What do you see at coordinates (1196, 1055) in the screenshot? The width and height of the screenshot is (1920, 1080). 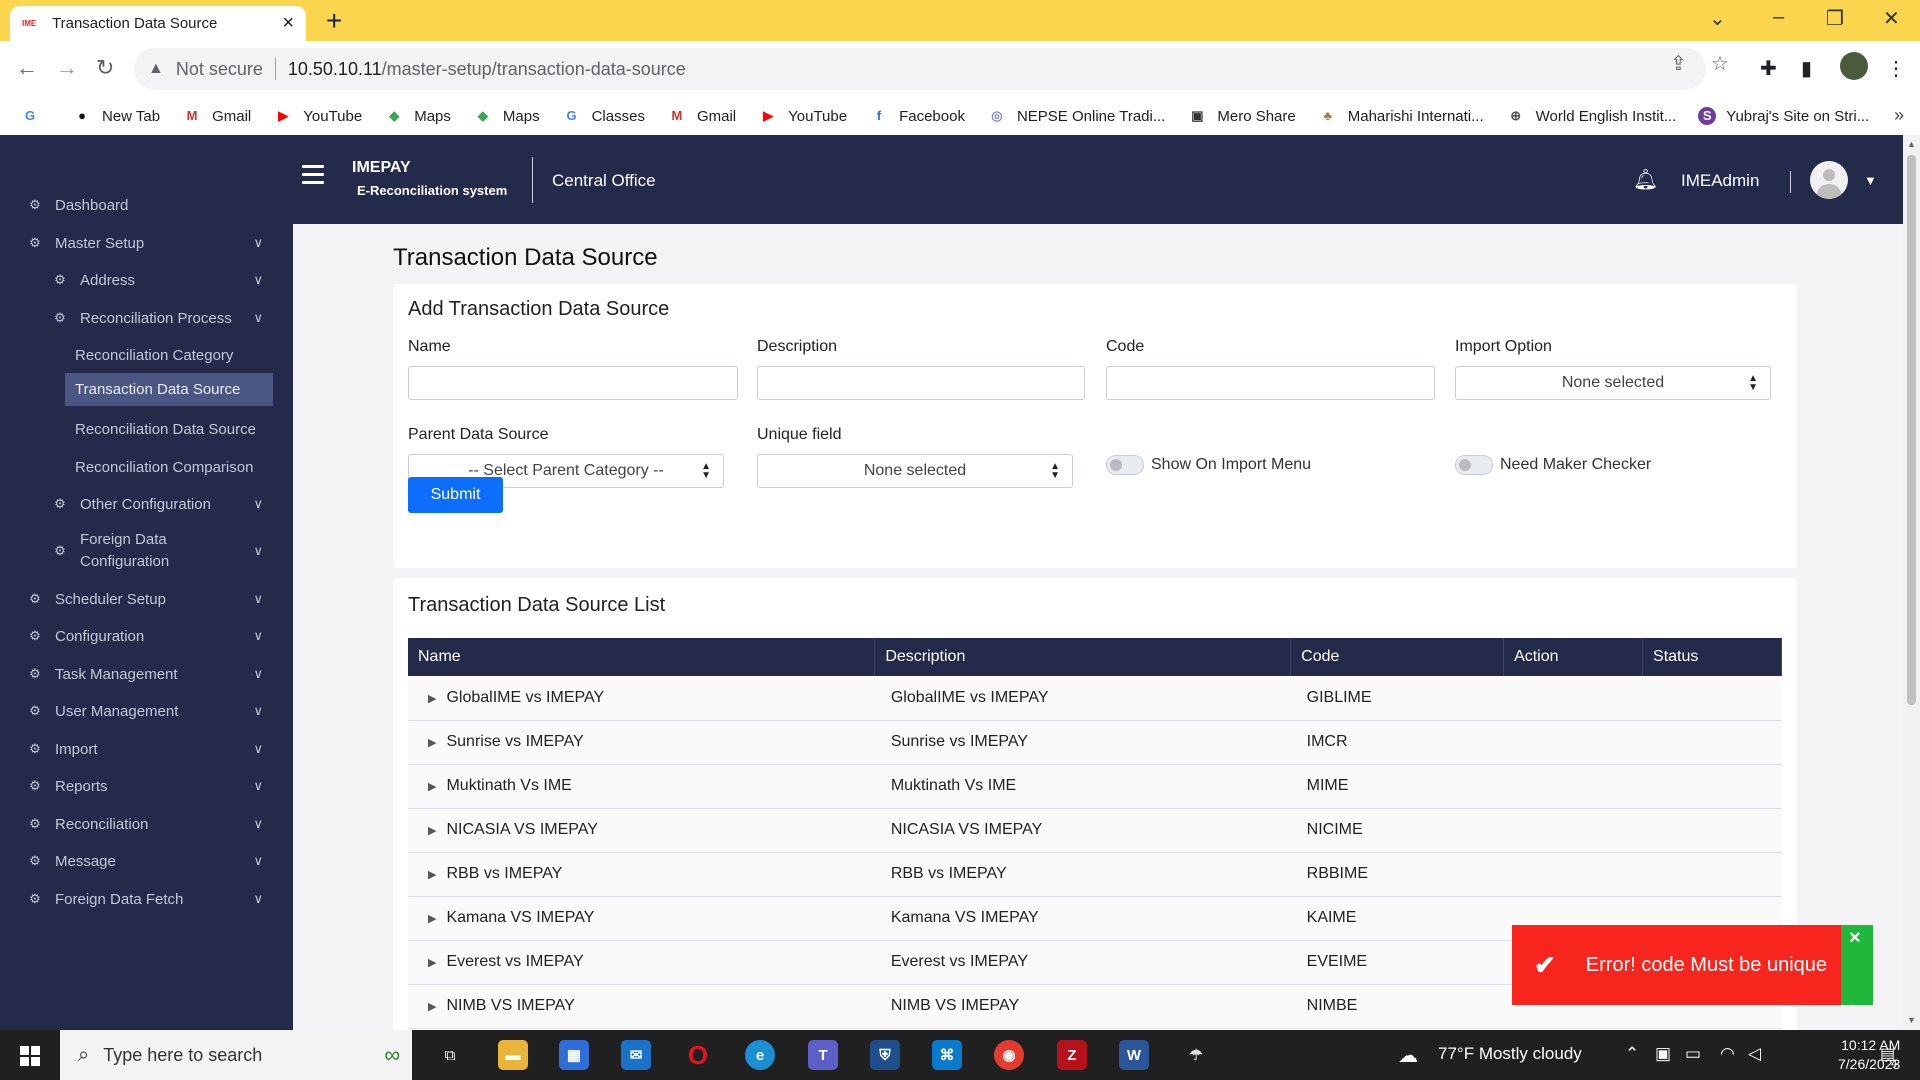 I see `app-icon: ☂` at bounding box center [1196, 1055].